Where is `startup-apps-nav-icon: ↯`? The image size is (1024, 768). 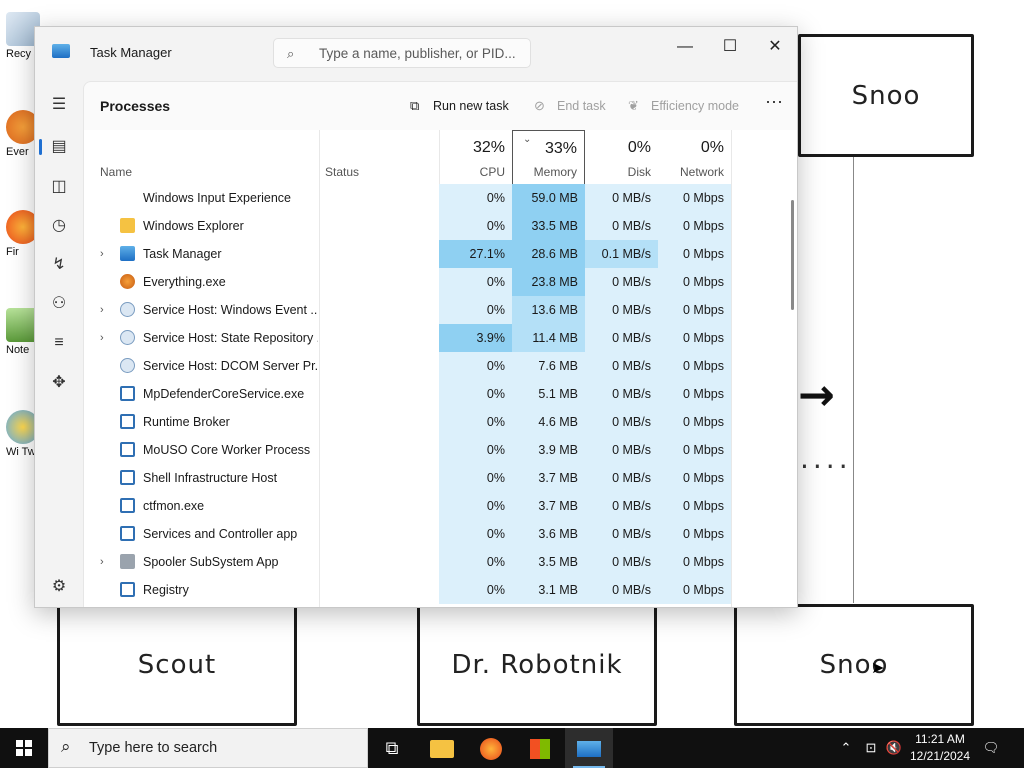
startup-apps-nav-icon: ↯ is located at coordinates (59, 265).